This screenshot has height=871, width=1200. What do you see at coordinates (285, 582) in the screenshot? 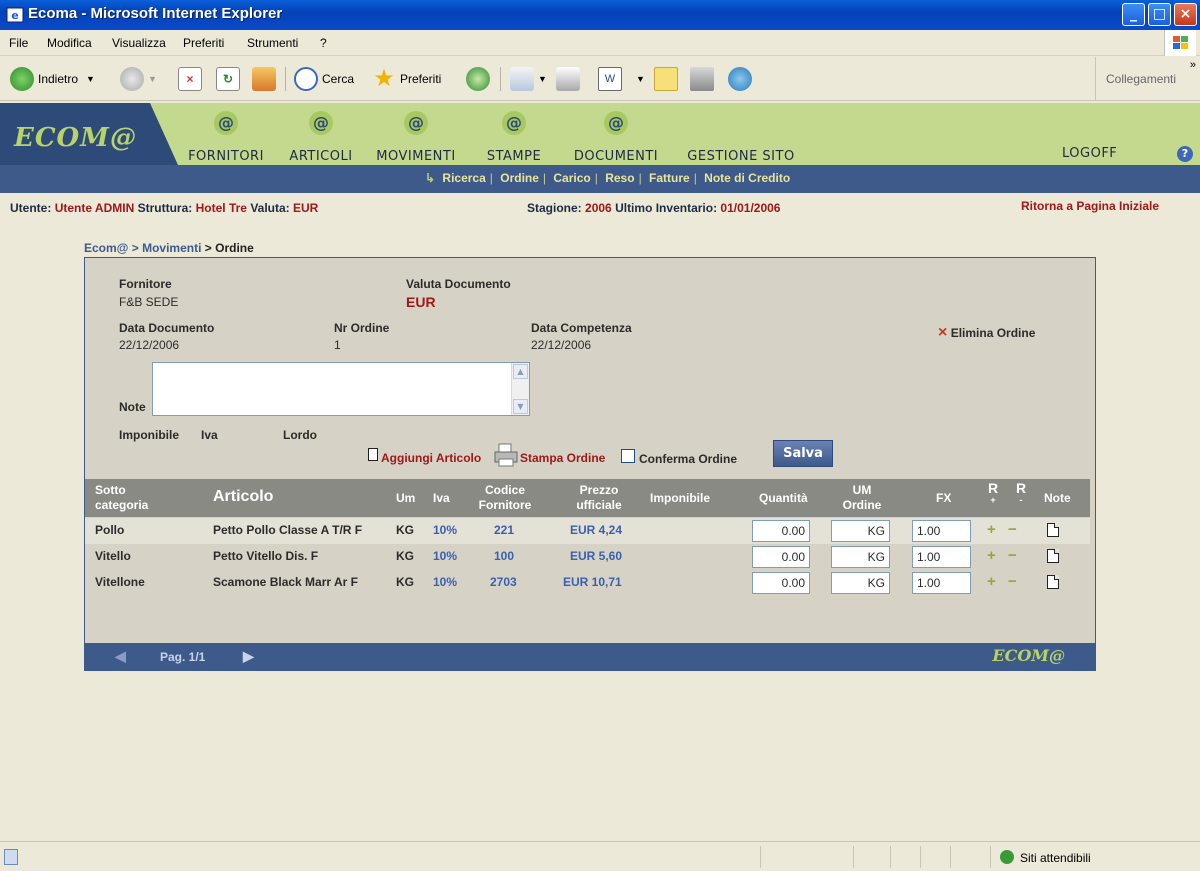
I see `row-articolo: Scamone Black Marr Ar F` at bounding box center [285, 582].